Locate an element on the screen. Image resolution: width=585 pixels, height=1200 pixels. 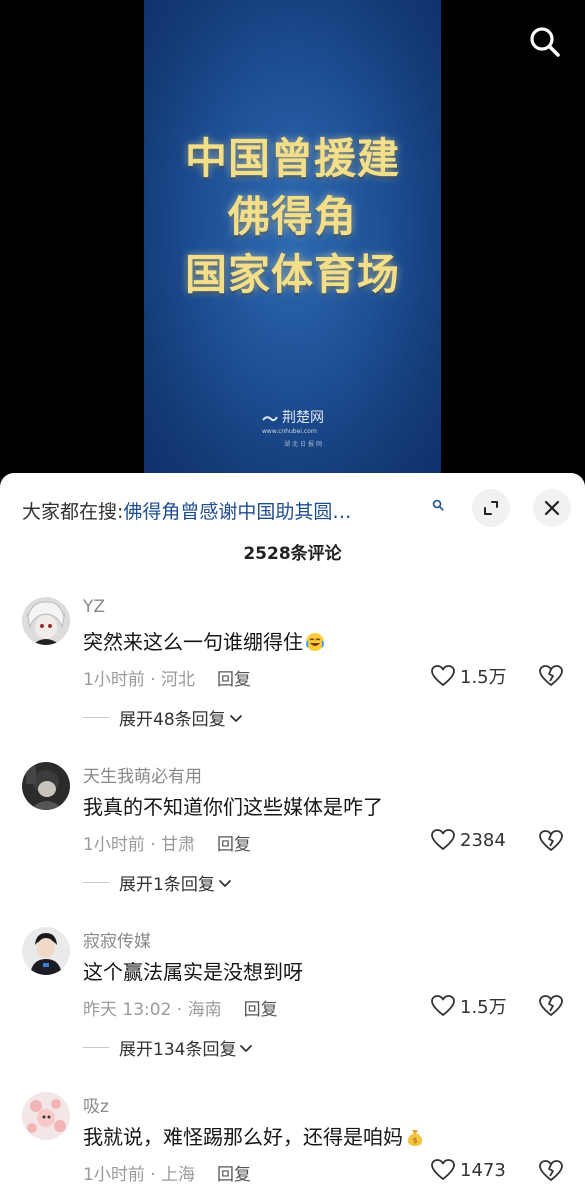
close-button is located at coordinates (552, 508).